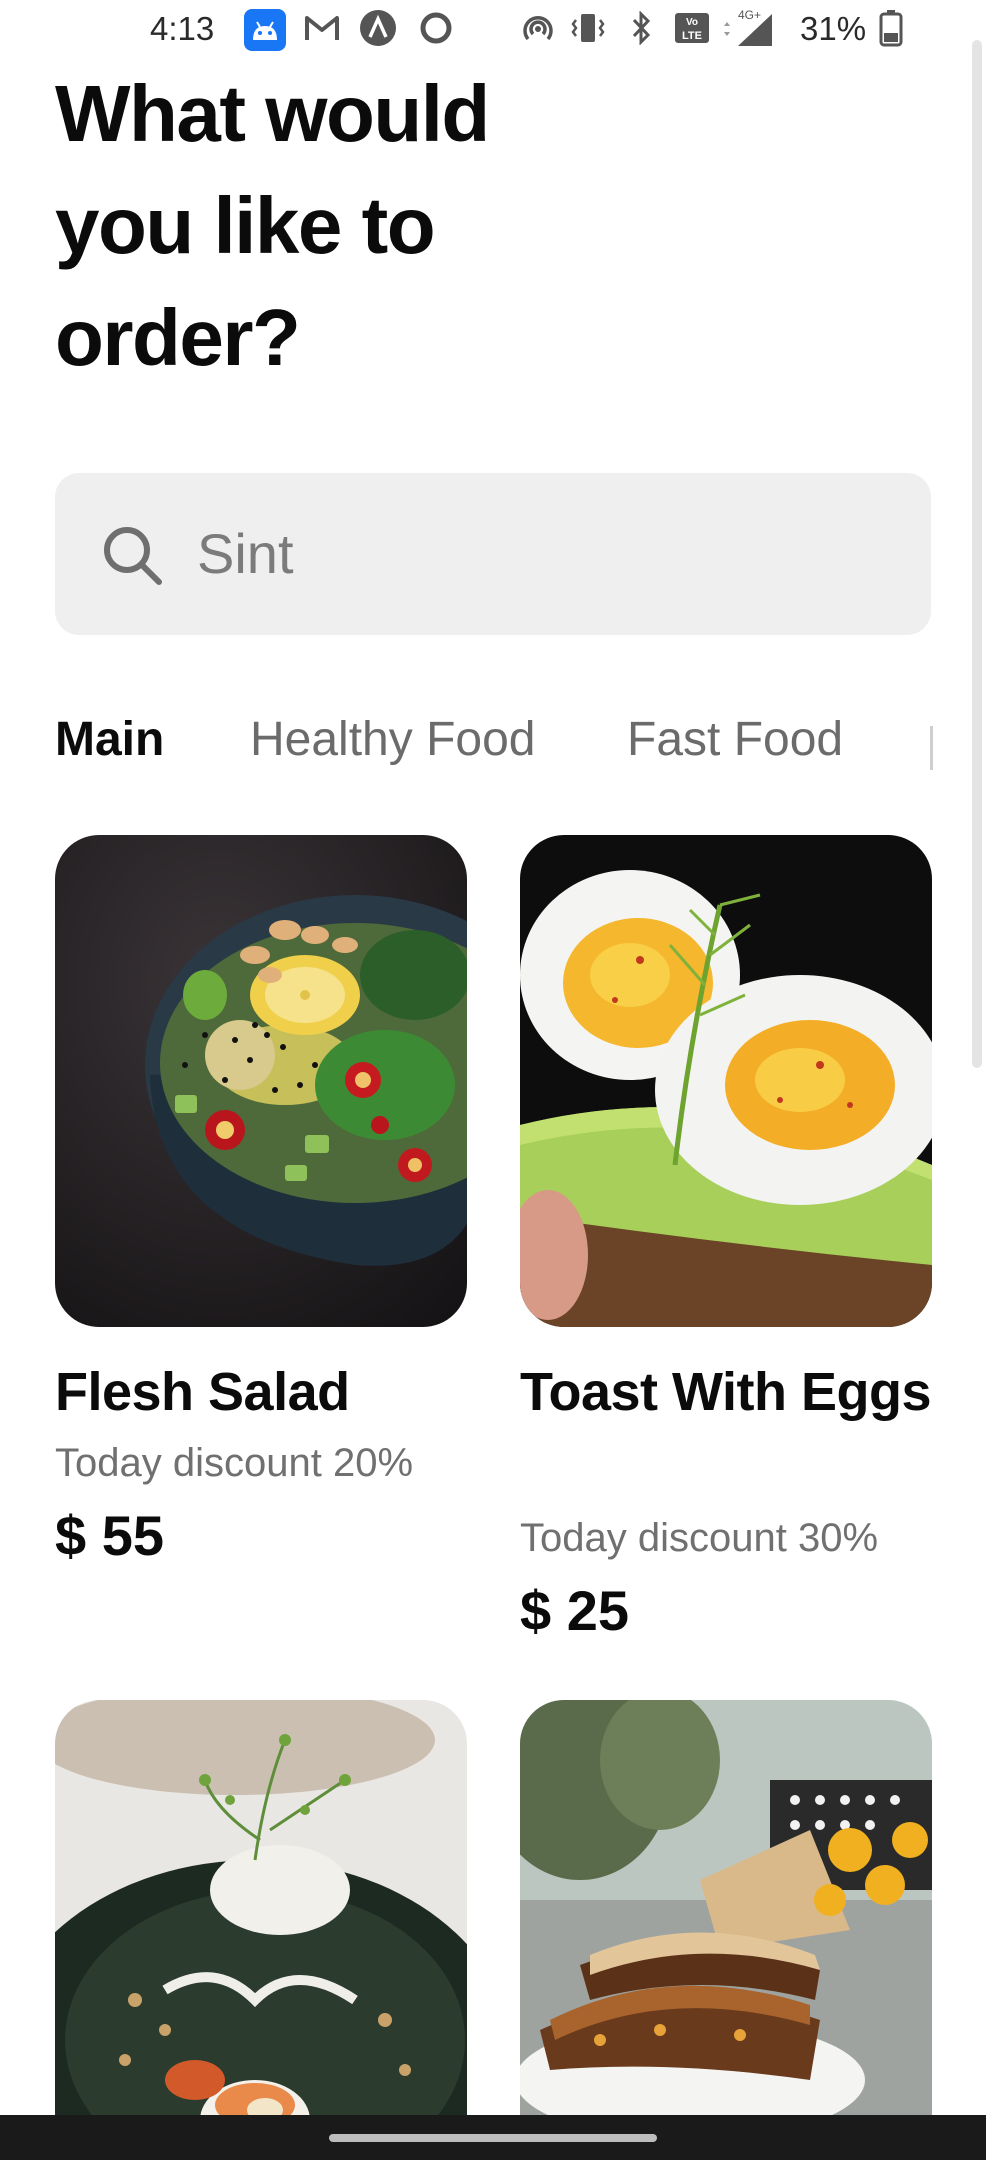 The width and height of the screenshot is (986, 2160). I want to click on network-type-label: 4G+, so click(749, 15).